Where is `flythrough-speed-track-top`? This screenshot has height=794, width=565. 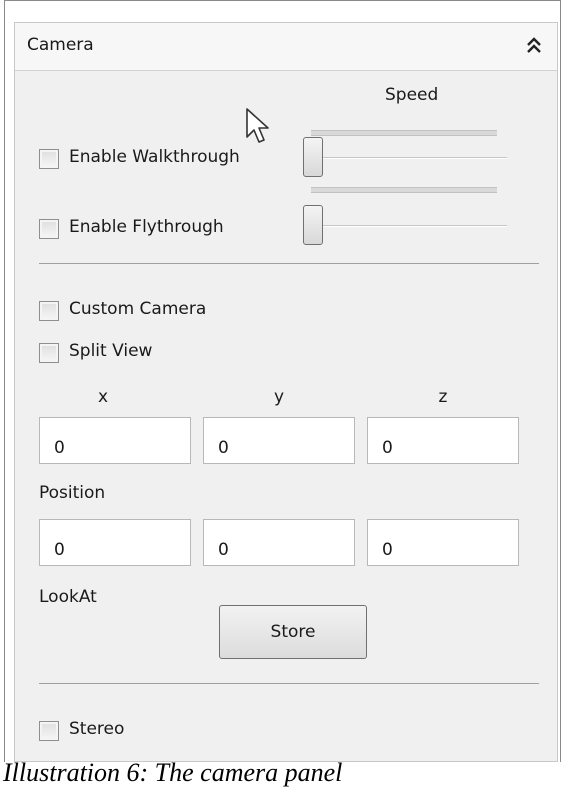 flythrough-speed-track-top is located at coordinates (404, 190).